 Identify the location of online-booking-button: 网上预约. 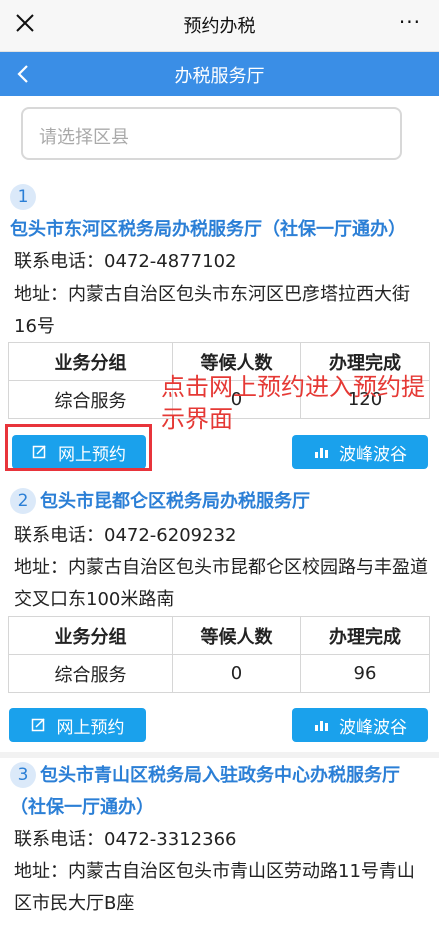
(77, 725).